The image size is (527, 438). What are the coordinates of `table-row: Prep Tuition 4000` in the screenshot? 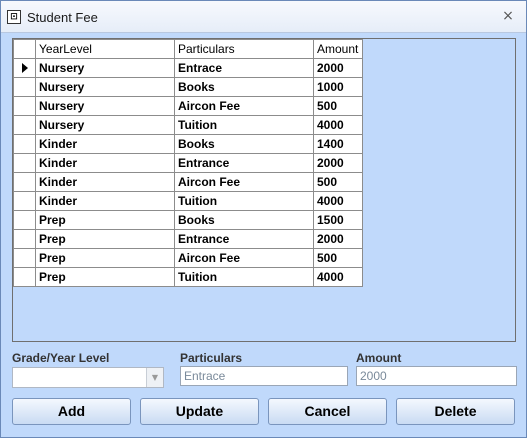 It's located at (188, 277).